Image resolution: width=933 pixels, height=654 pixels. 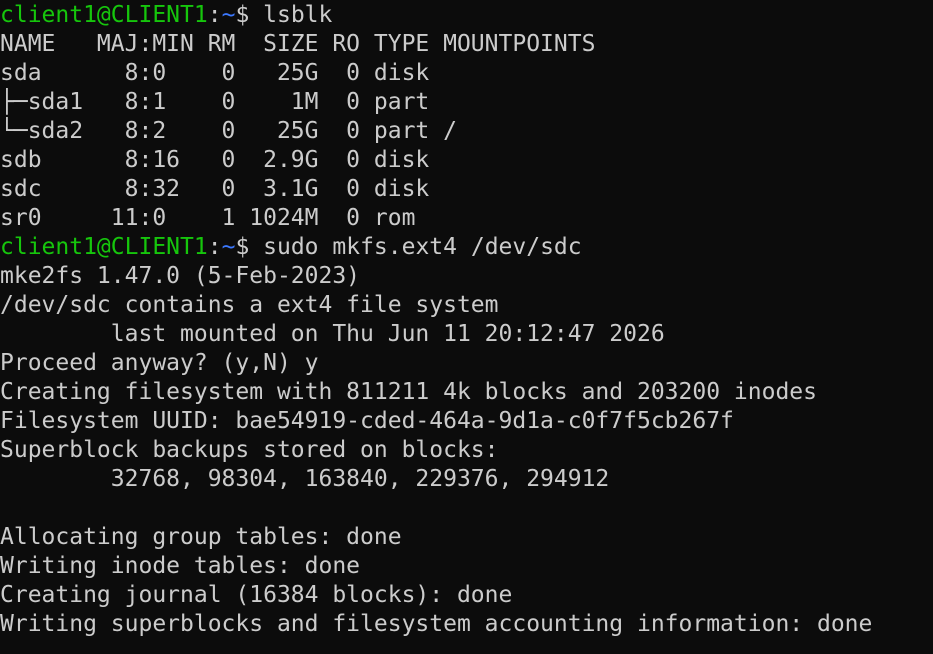 I want to click on output-line: Creating journal (16384 blocks): done, so click(x=256, y=595).